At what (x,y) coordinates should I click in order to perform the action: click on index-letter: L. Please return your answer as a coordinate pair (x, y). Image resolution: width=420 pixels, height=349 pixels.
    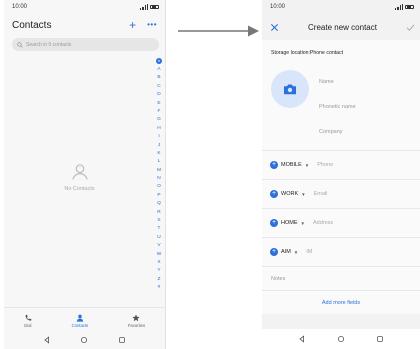
    Looking at the image, I should click on (159, 162).